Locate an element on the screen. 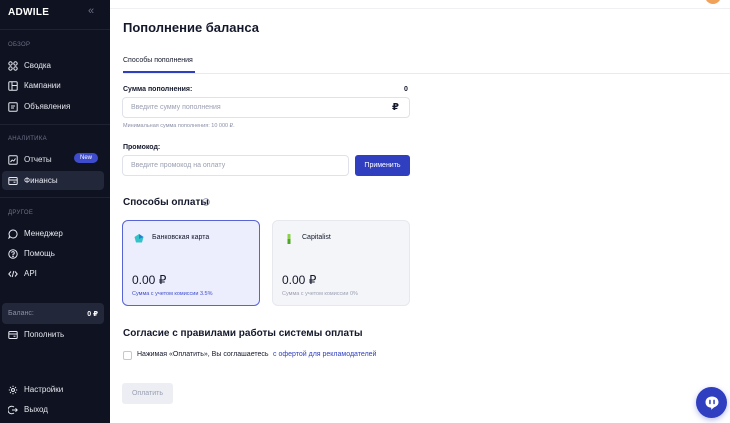 The width and height of the screenshot is (730, 423). sidebar-item-api: API is located at coordinates (53, 273).